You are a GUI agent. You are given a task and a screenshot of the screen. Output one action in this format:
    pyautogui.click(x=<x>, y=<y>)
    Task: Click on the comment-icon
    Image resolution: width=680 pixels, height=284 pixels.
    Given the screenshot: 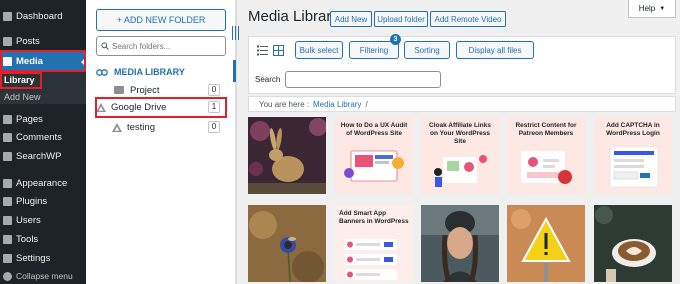 What is the action you would take?
    pyautogui.click(x=7, y=137)
    